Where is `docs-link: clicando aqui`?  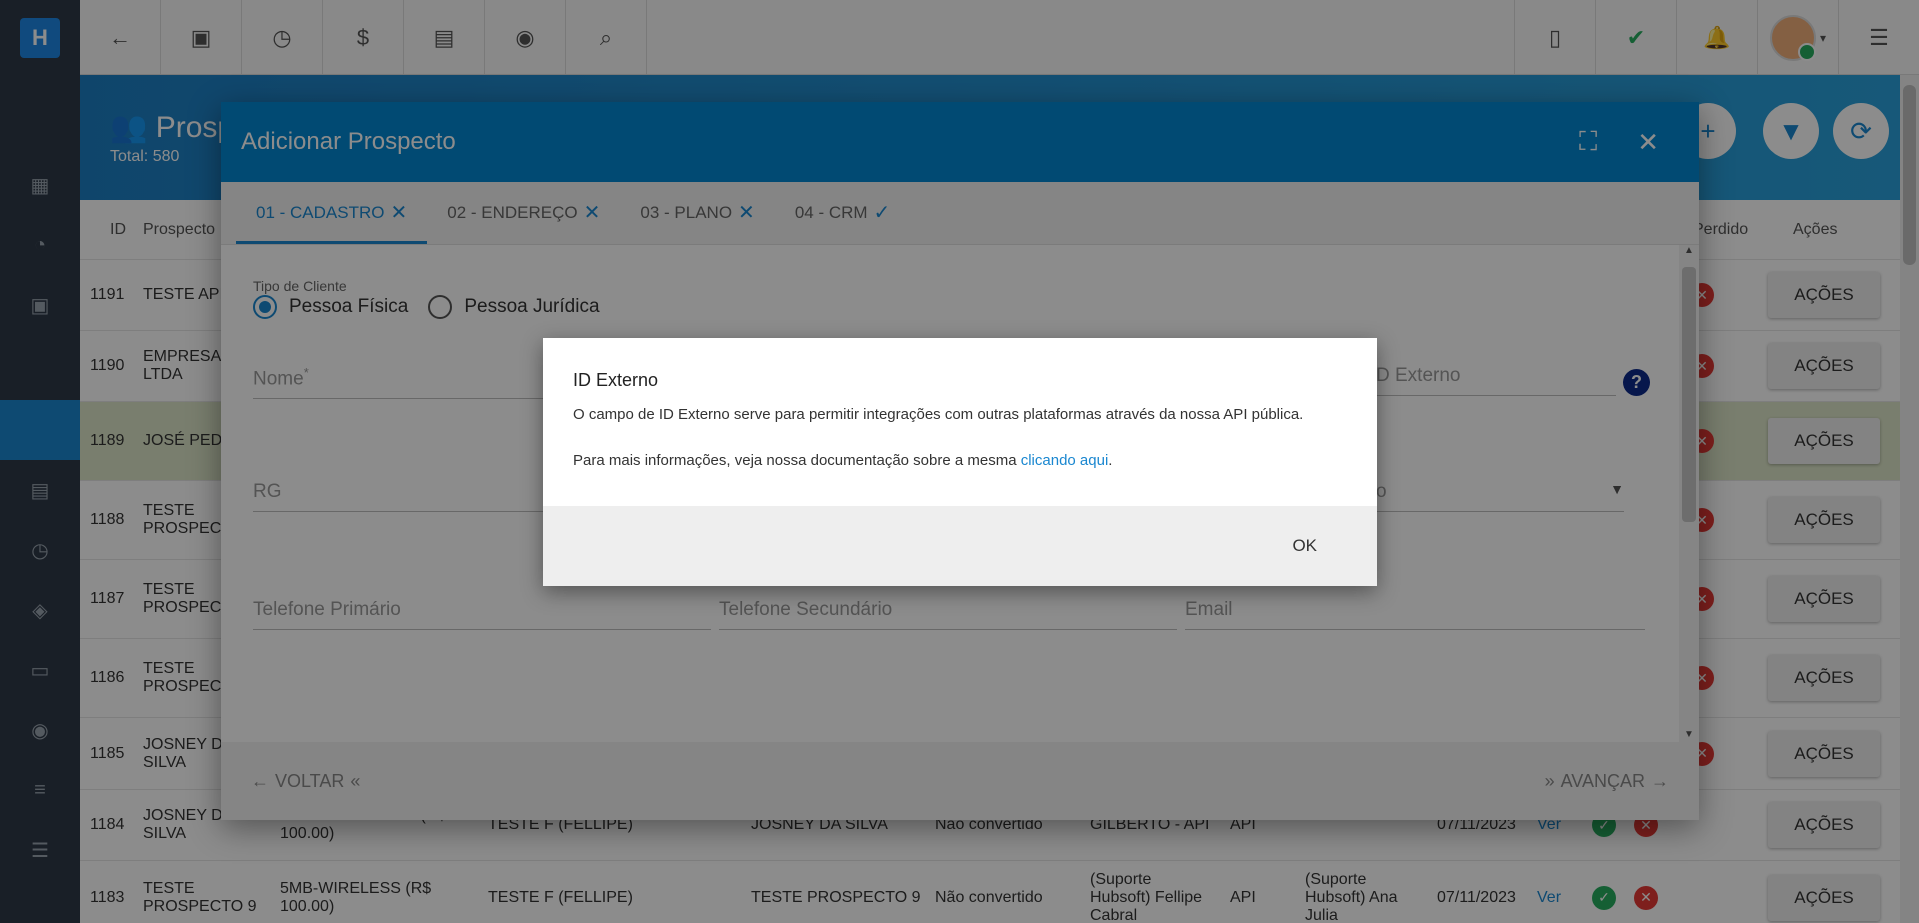
docs-link: clicando aqui is located at coordinates (1065, 460).